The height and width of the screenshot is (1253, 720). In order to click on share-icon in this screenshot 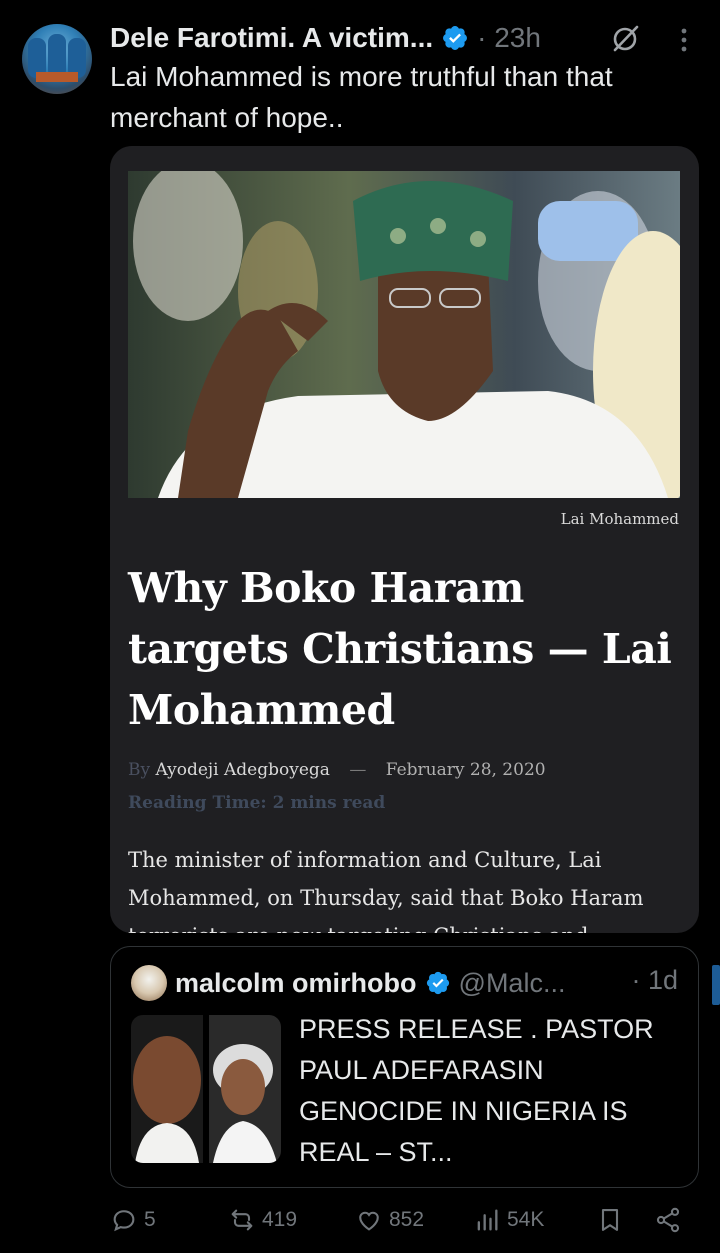, I will do `click(668, 1220)`.